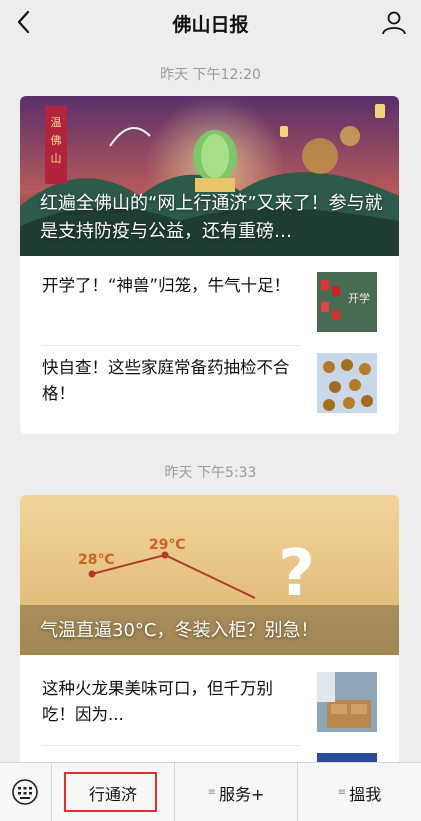 The height and width of the screenshot is (821, 421). Describe the element at coordinates (365, 794) in the screenshot. I see `menu-label: 搵我` at that location.